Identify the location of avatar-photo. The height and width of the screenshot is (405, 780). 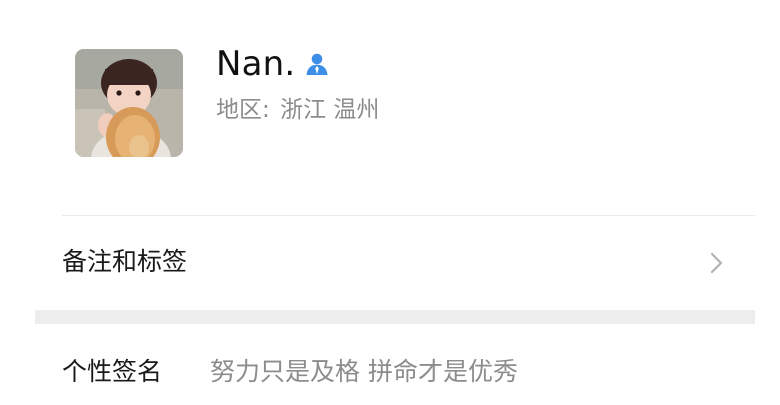
(129, 103).